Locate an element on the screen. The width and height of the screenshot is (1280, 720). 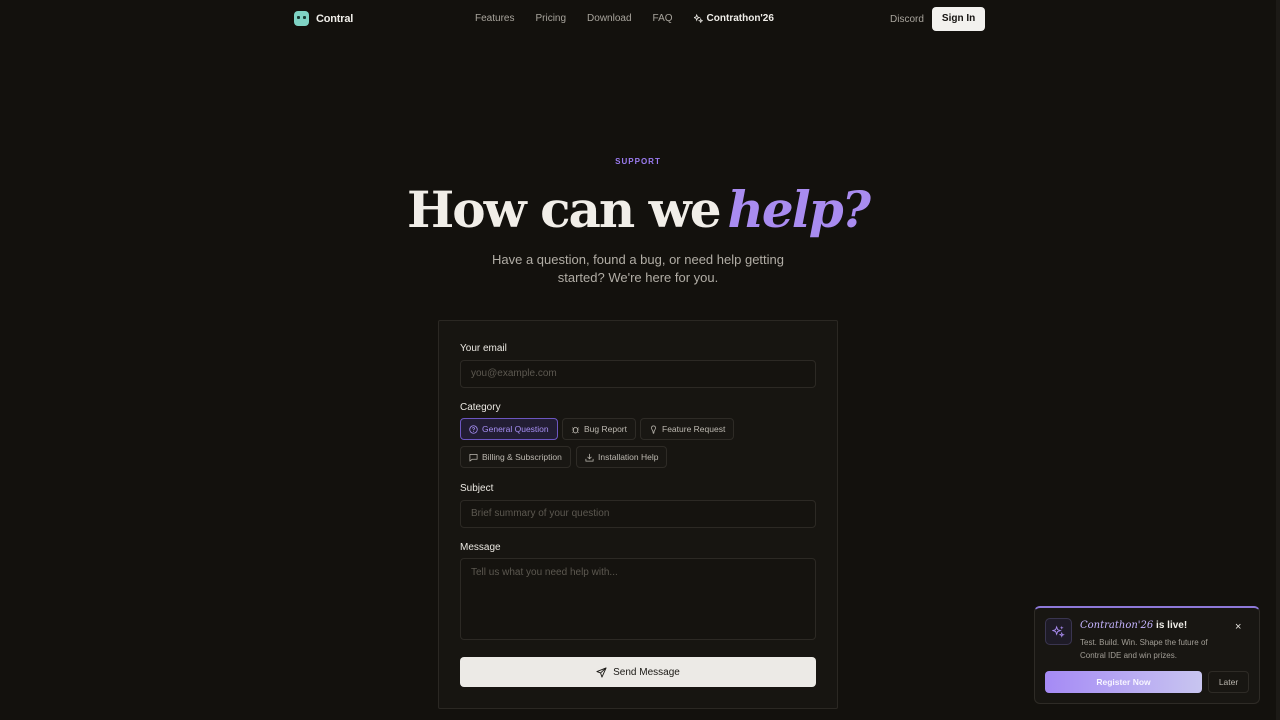
subject-label: Subject is located at coordinates (477, 488).